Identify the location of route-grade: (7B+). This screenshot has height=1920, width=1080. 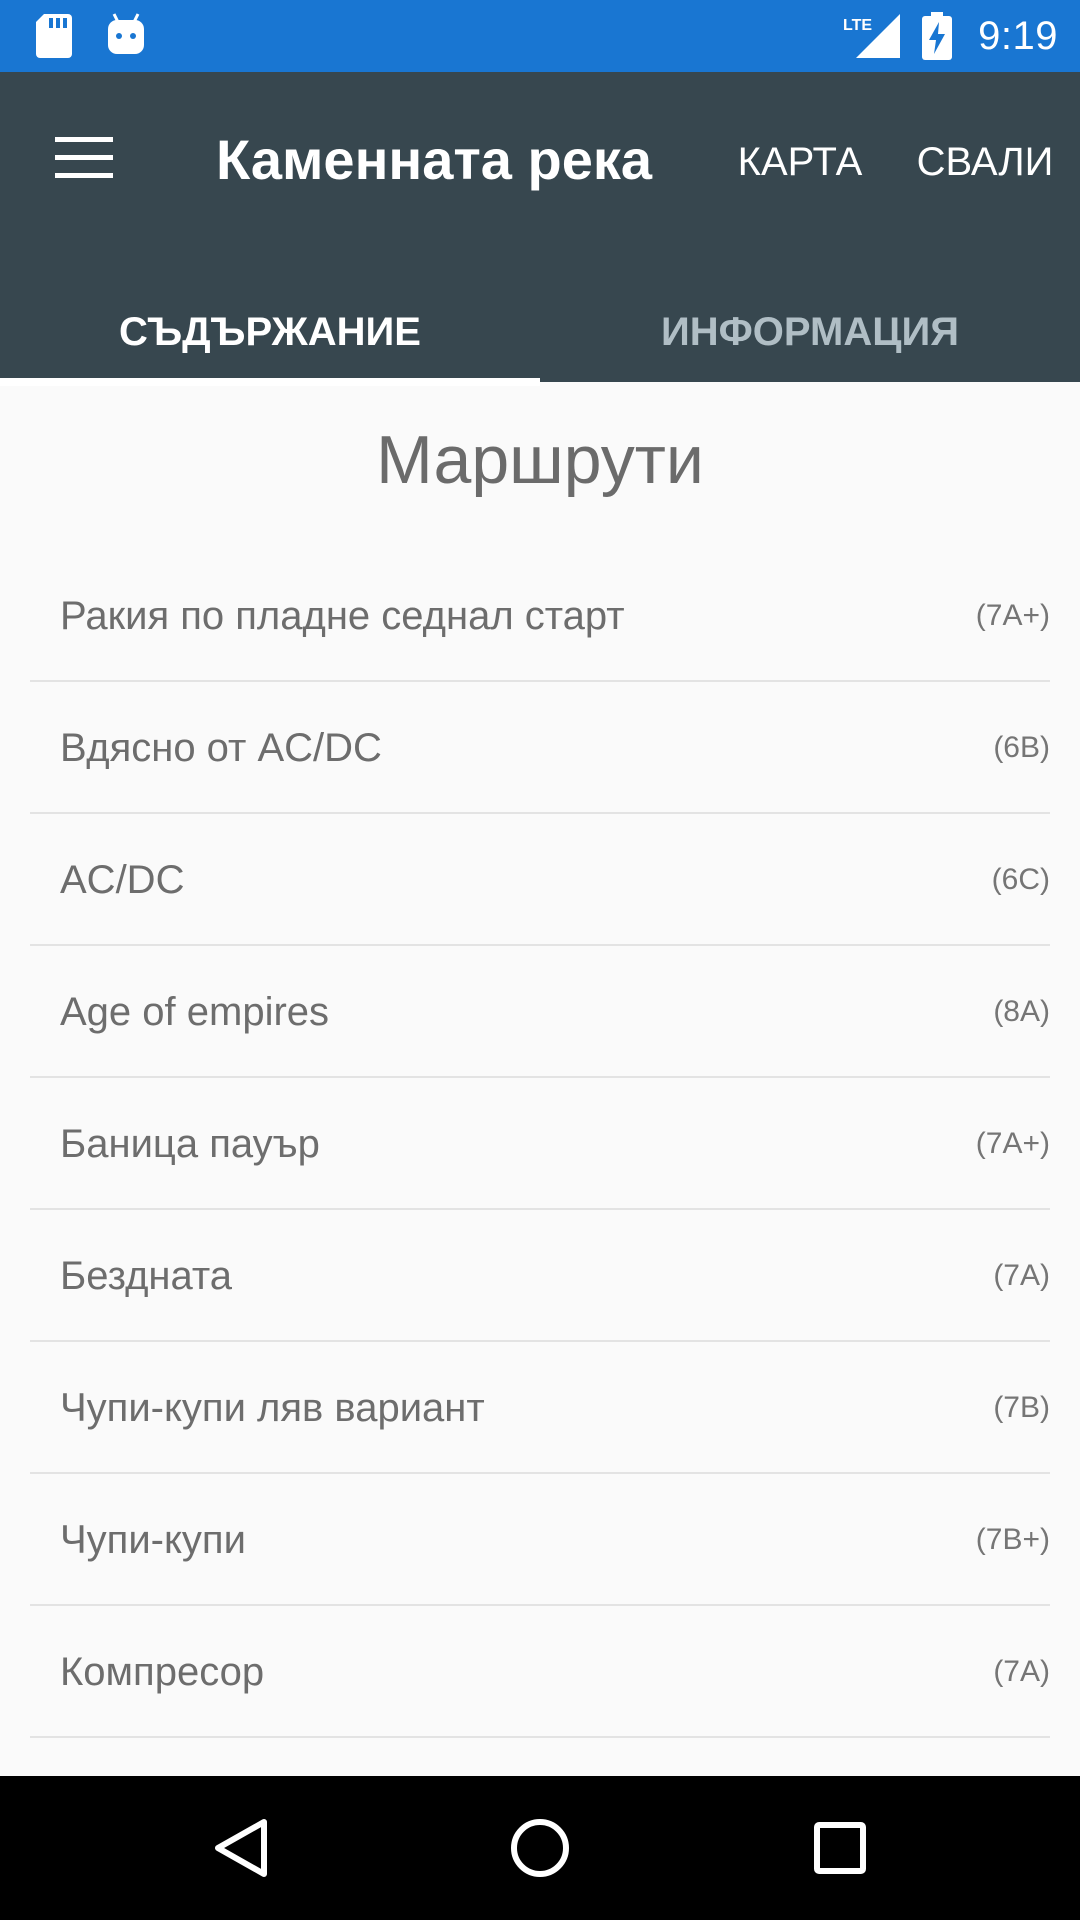
(1012, 1539).